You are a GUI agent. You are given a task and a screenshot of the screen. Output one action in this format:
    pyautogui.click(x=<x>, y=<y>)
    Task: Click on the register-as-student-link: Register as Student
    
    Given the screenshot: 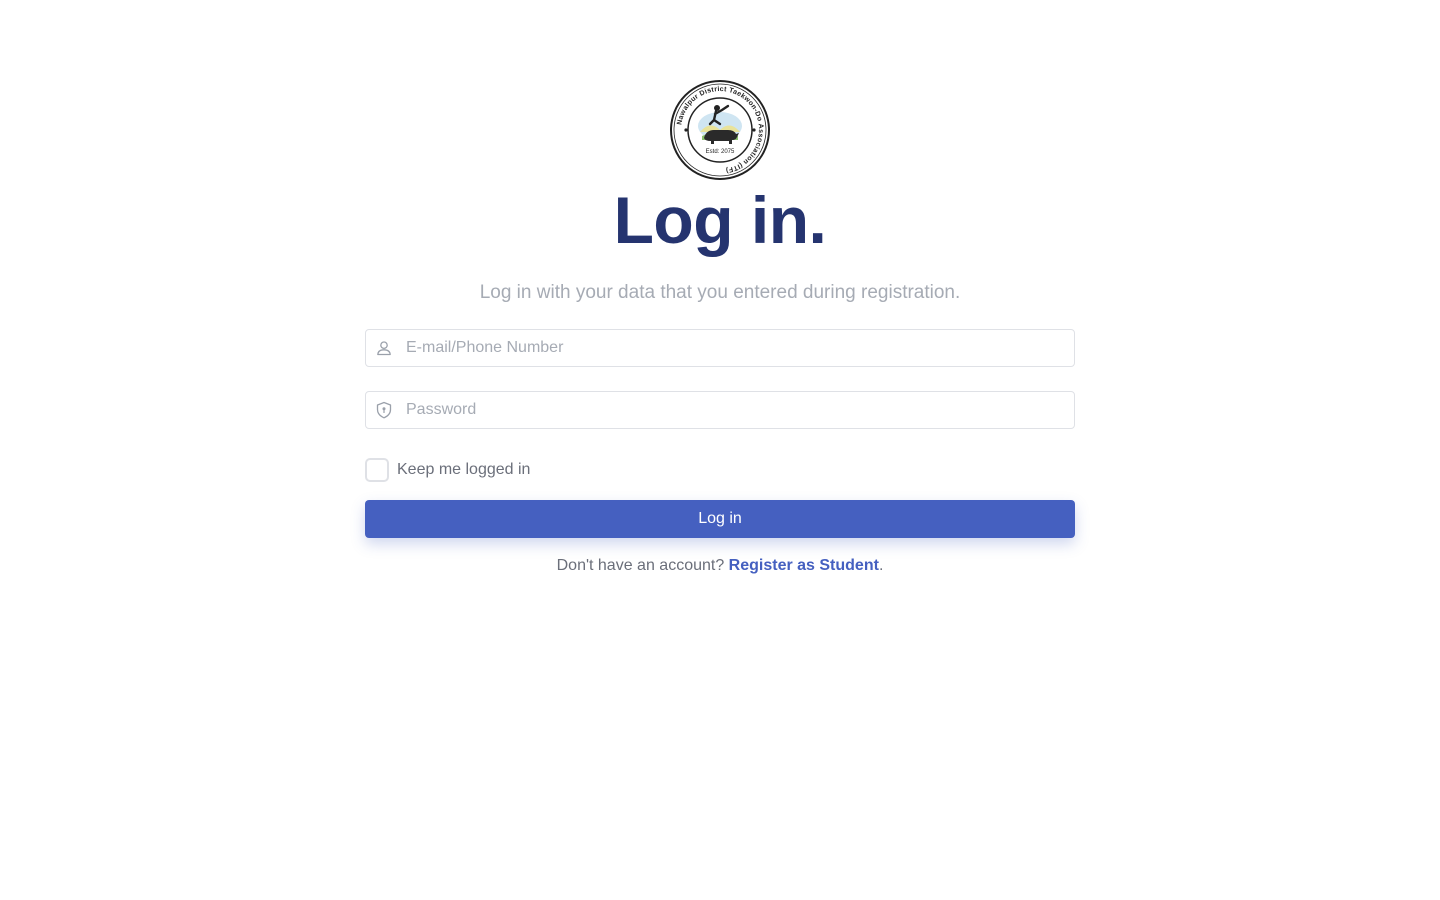 What is the action you would take?
    pyautogui.click(x=804, y=565)
    